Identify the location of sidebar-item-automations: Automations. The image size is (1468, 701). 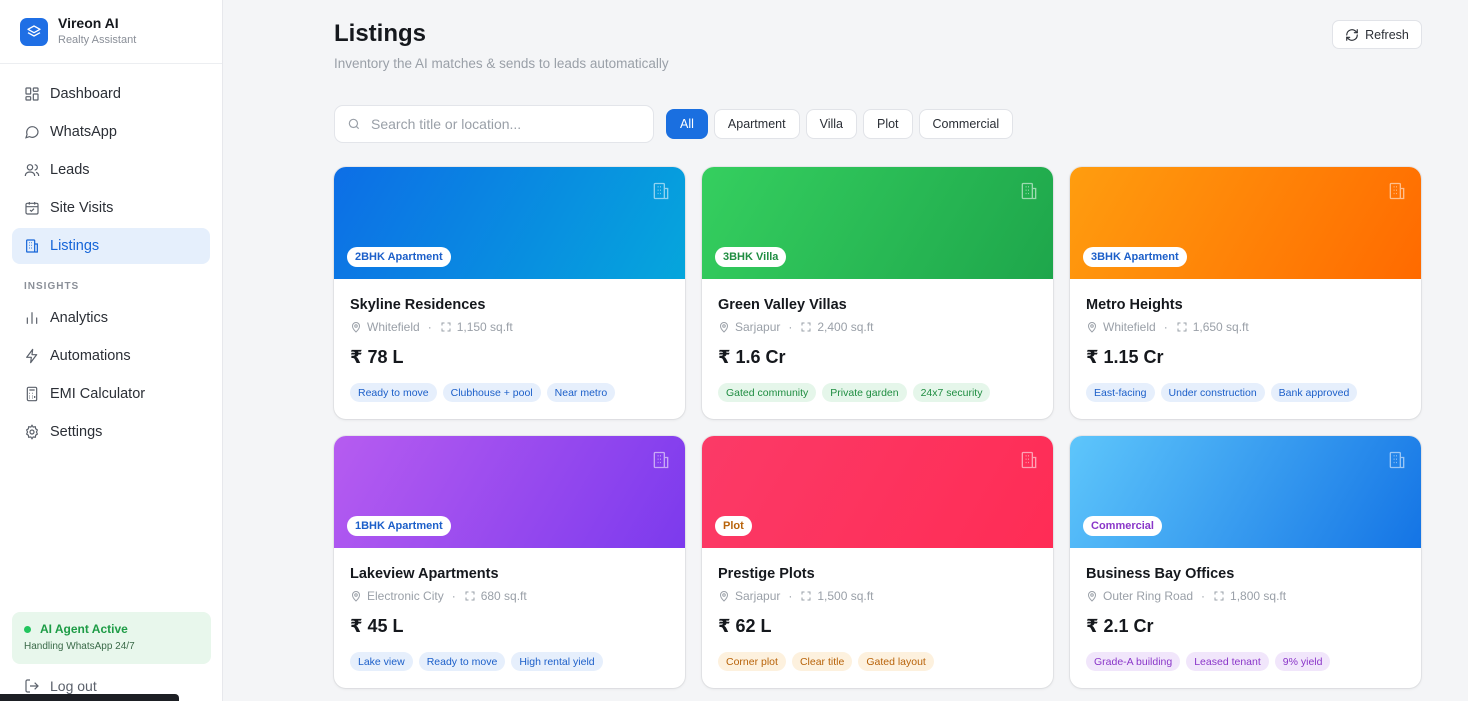
(111, 356).